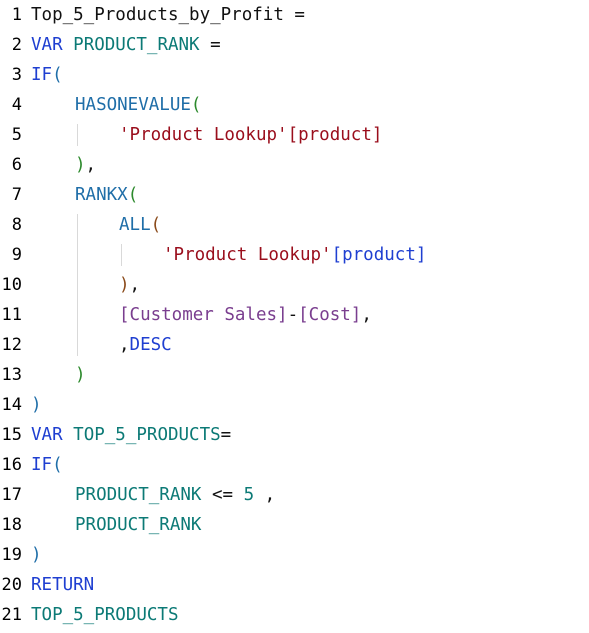 The width and height of the screenshot is (589, 633). What do you see at coordinates (11, 495) in the screenshot?
I see `line-number: 17` at bounding box center [11, 495].